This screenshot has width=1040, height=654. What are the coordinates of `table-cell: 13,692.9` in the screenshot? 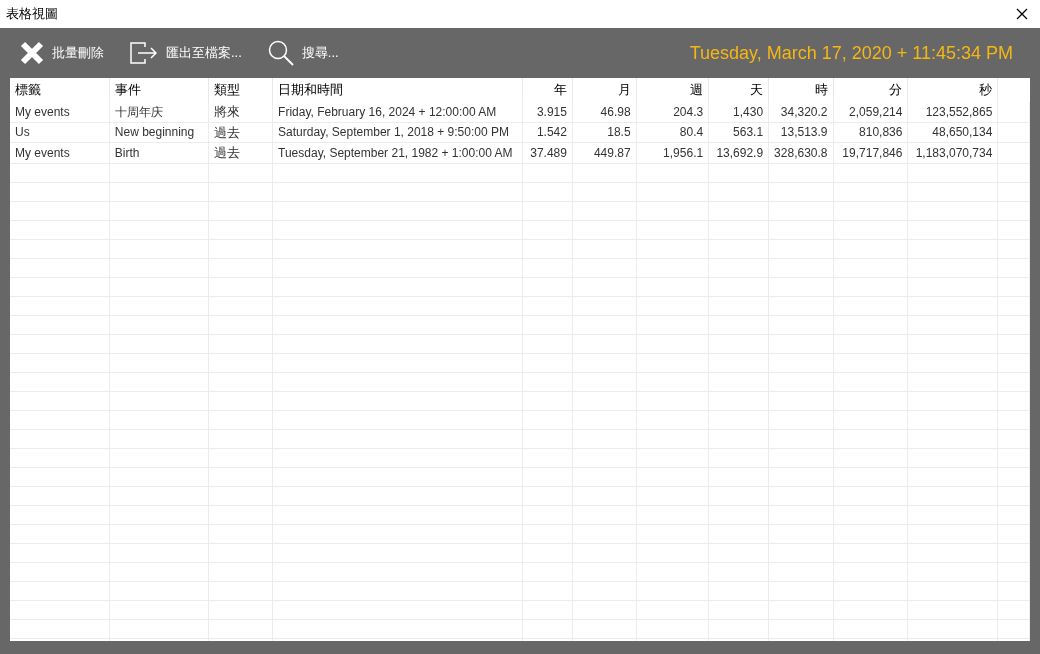 It's located at (740, 152).